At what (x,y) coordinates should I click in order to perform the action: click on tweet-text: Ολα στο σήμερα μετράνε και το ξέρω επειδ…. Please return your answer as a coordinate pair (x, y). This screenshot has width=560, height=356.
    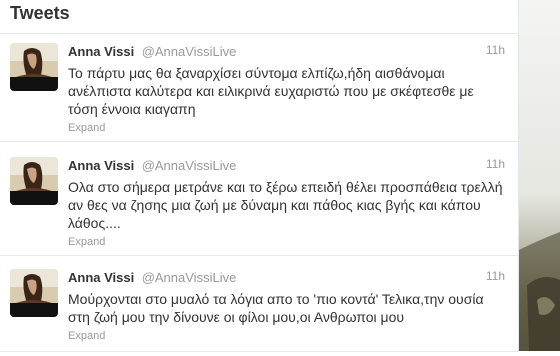
    Looking at the image, I should click on (285, 205).